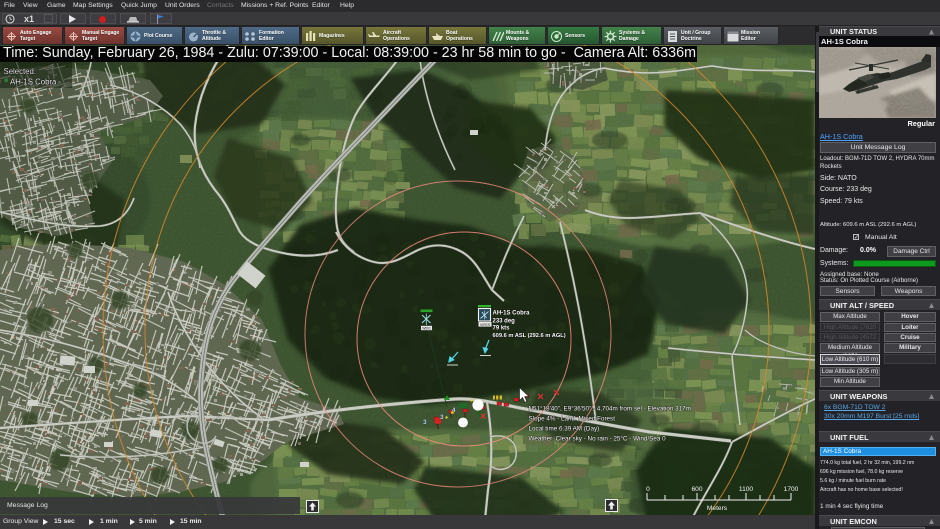  Describe the element at coordinates (746, 489) in the screenshot. I see `svg-text: 1100` at that location.